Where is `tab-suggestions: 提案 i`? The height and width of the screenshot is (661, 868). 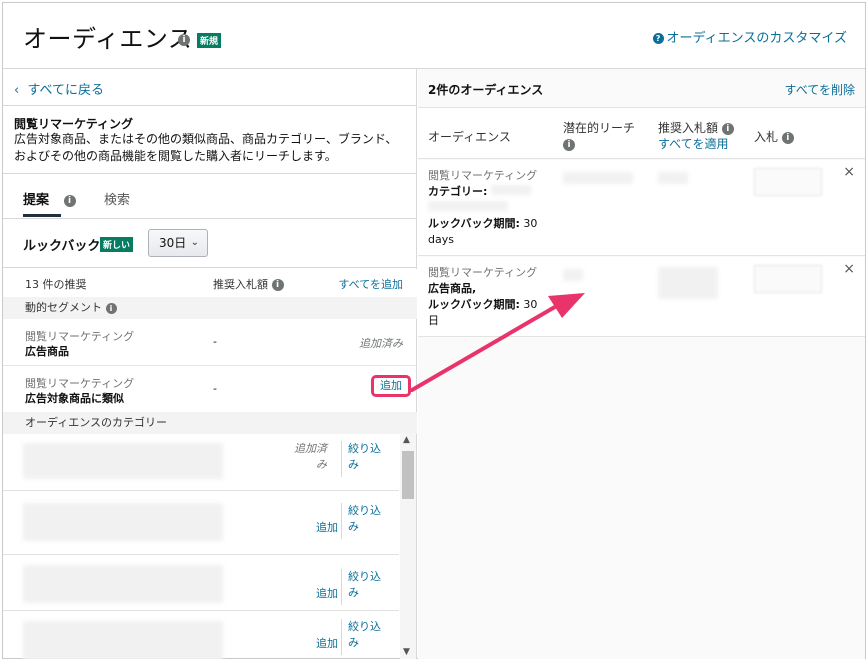
tab-suggestions: 提案 i is located at coordinates (49, 198).